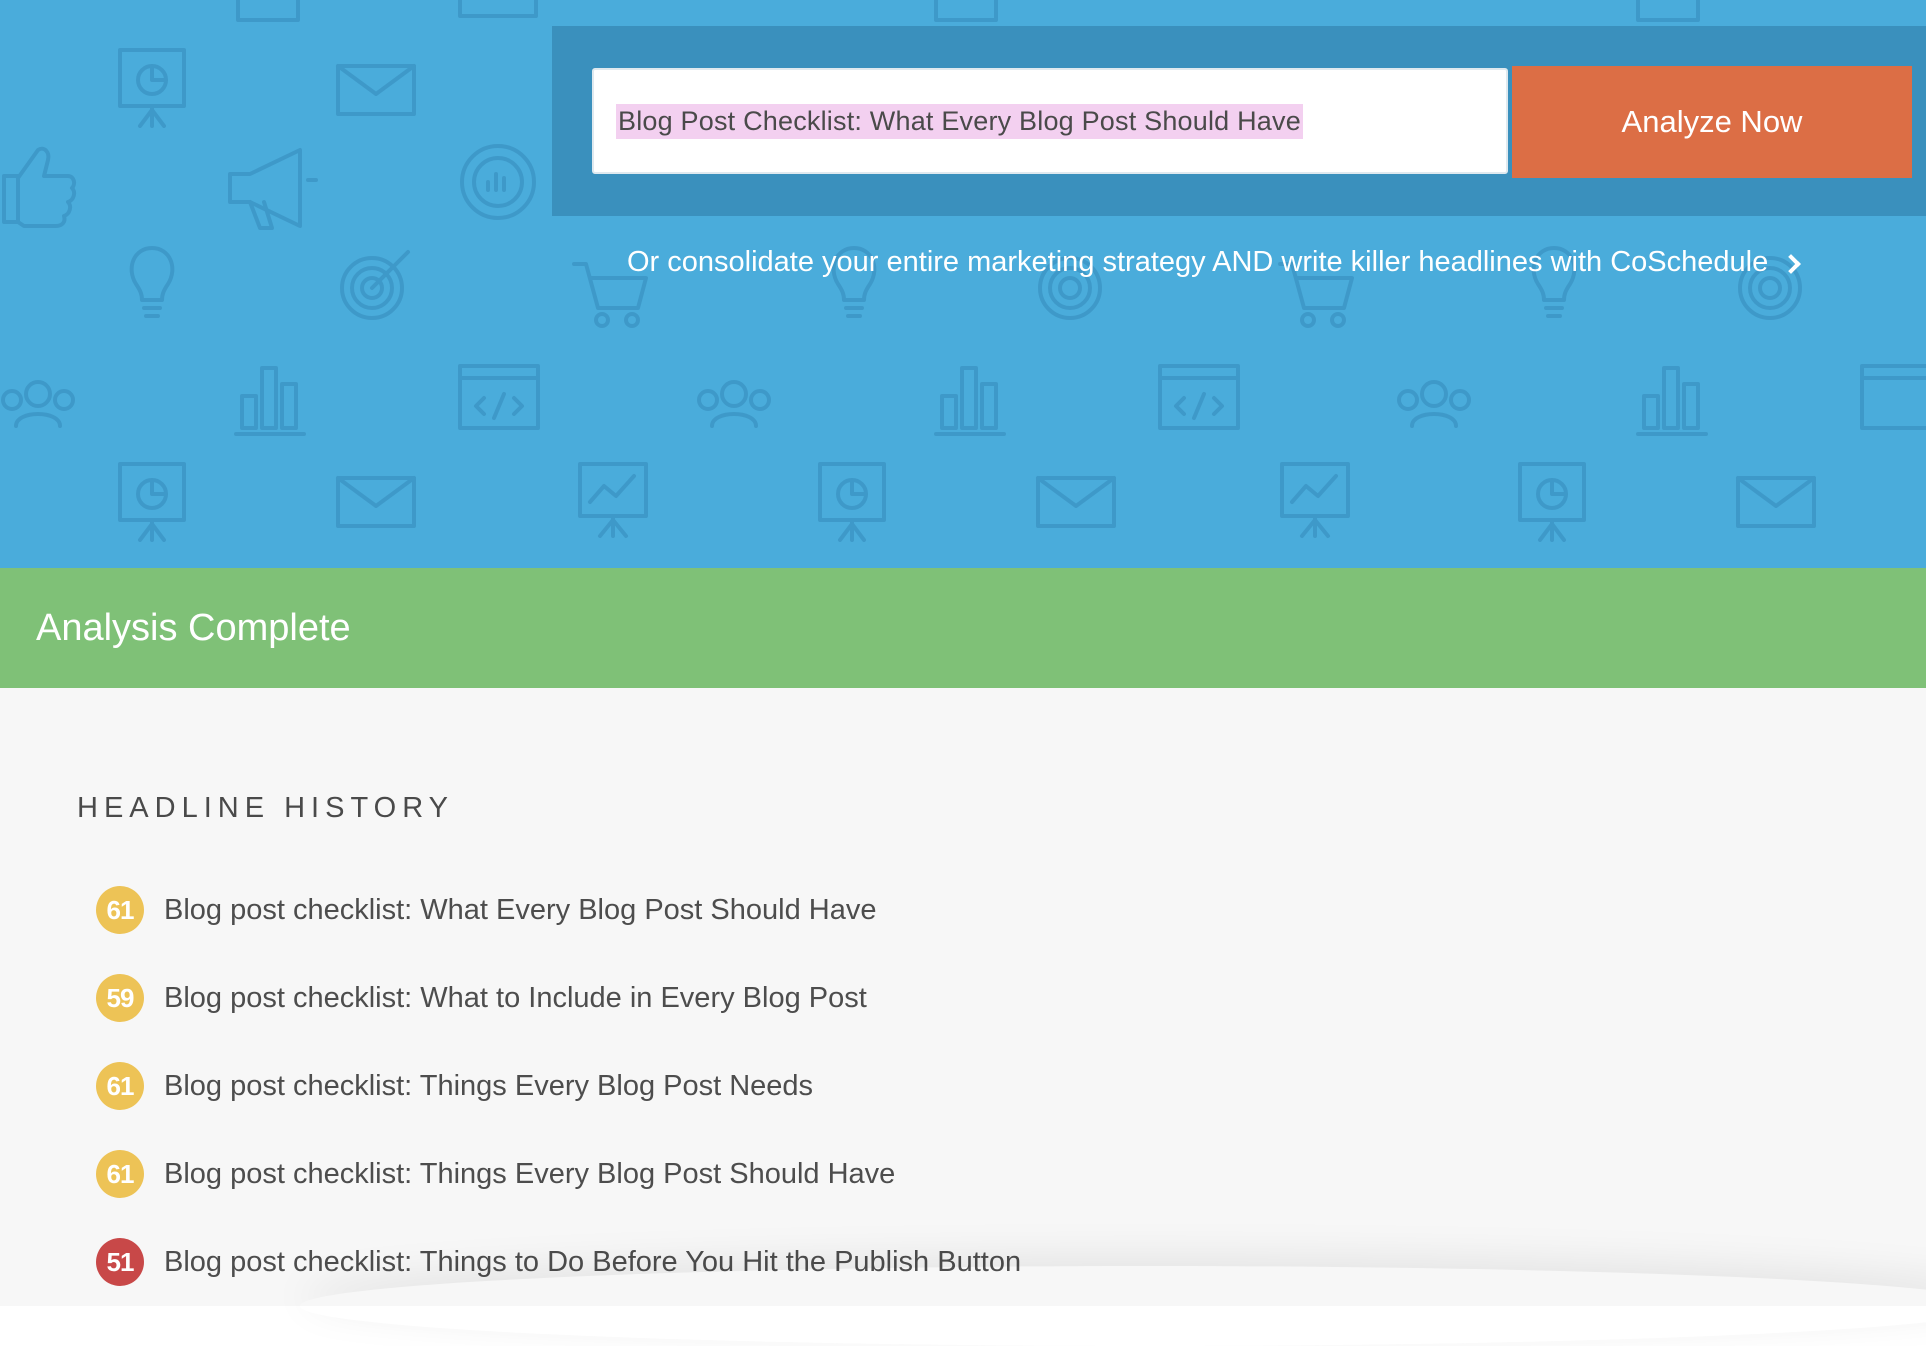  Describe the element at coordinates (1712, 122) in the screenshot. I see `analyze-now-button: Analyze Now` at that location.